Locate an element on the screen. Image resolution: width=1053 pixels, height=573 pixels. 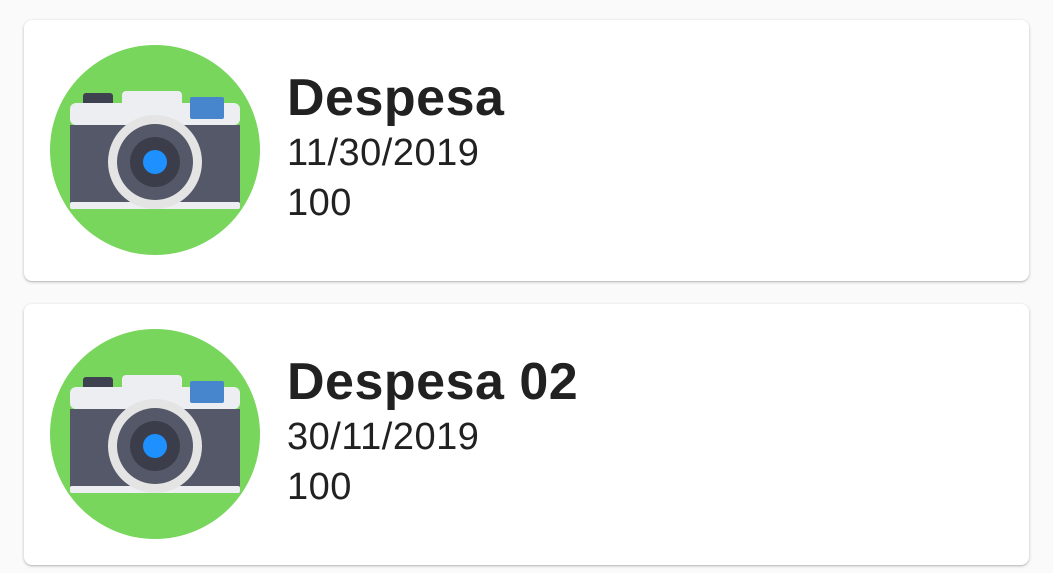
expense-title: Despesa 02 is located at coordinates (433, 382).